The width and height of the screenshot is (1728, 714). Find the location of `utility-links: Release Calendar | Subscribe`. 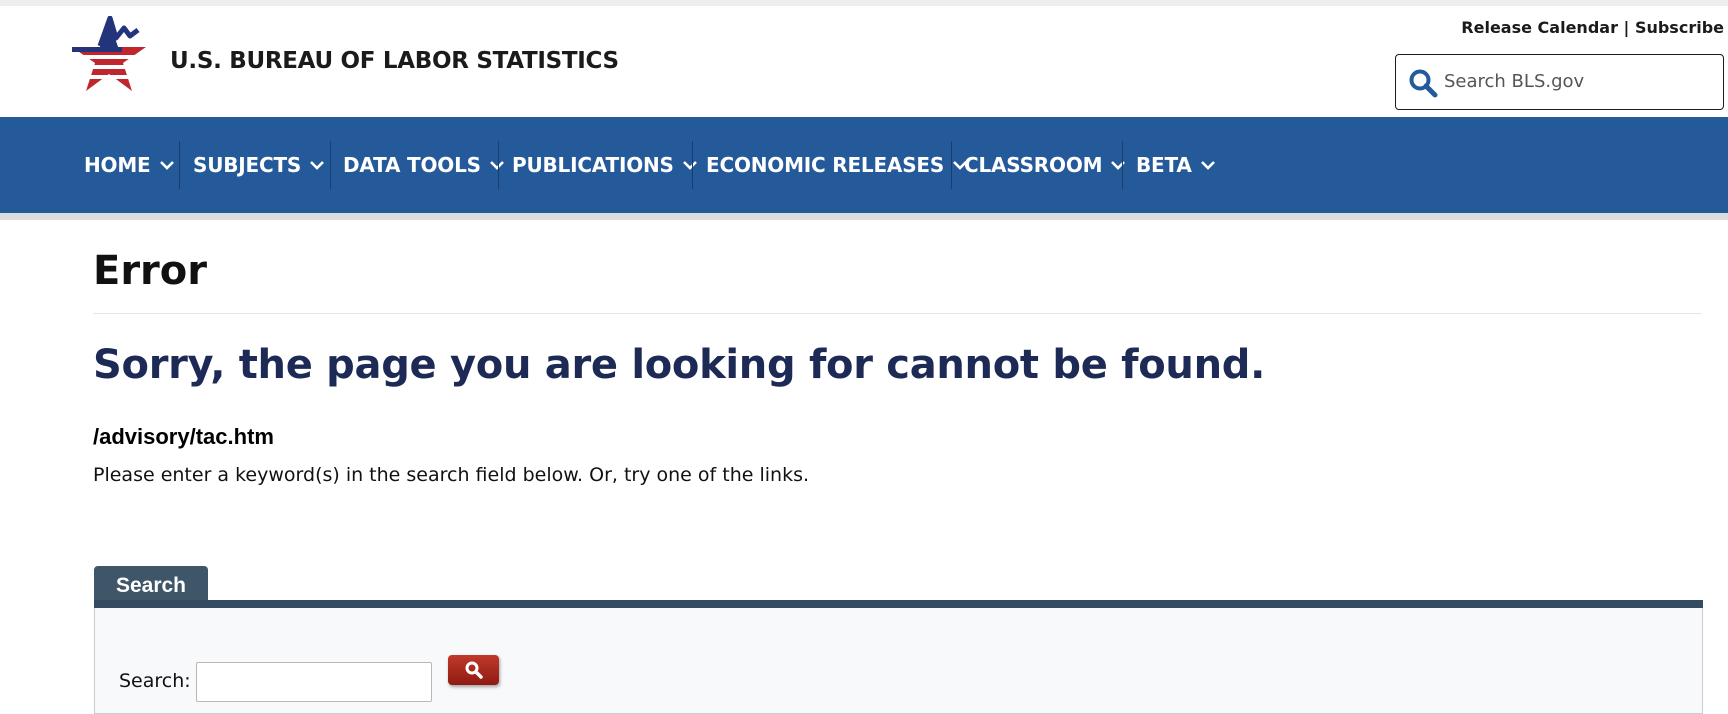

utility-links: Release Calendar | Subscribe is located at coordinates (1592, 27).